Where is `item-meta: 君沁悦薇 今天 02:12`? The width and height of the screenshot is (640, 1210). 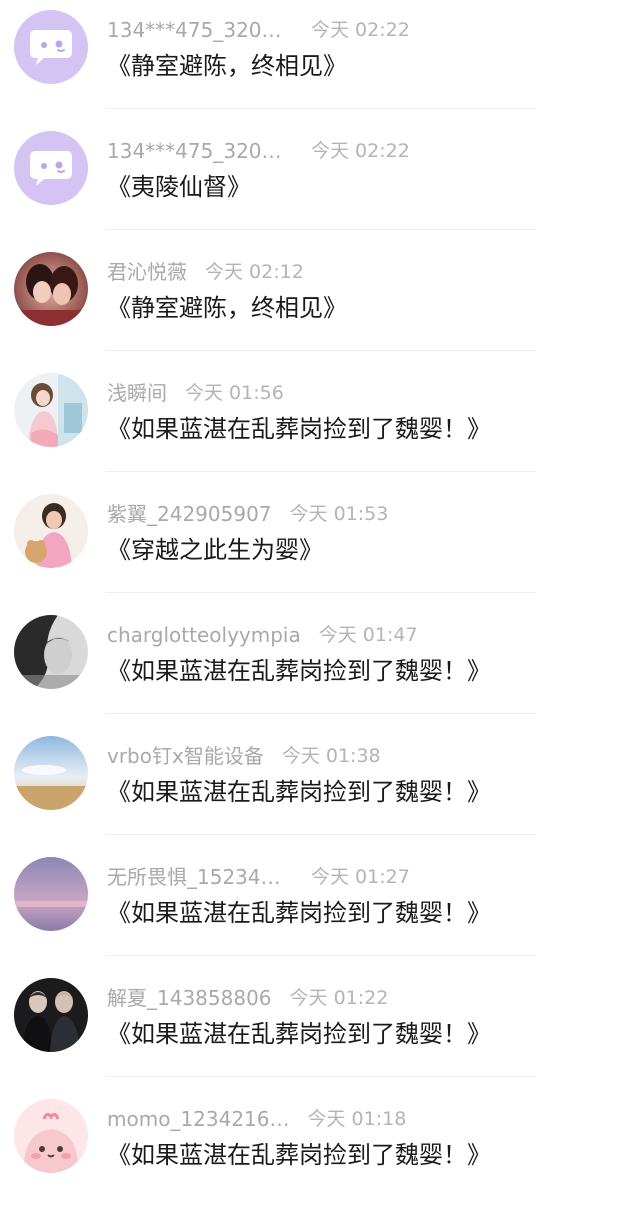 item-meta: 君沁悦薇 今天 02:12 is located at coordinates (205, 272).